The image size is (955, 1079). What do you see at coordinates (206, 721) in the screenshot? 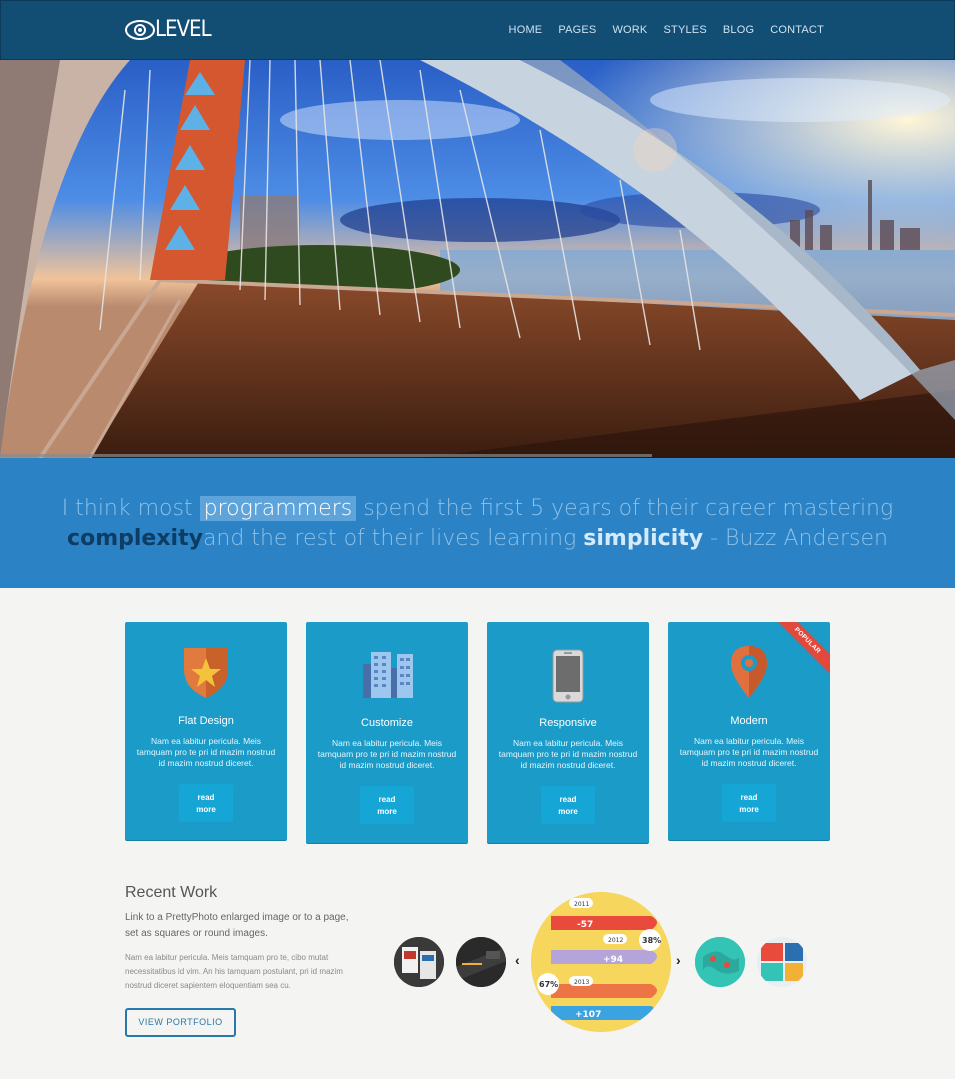
I see `card-title: Flat Design` at bounding box center [206, 721].